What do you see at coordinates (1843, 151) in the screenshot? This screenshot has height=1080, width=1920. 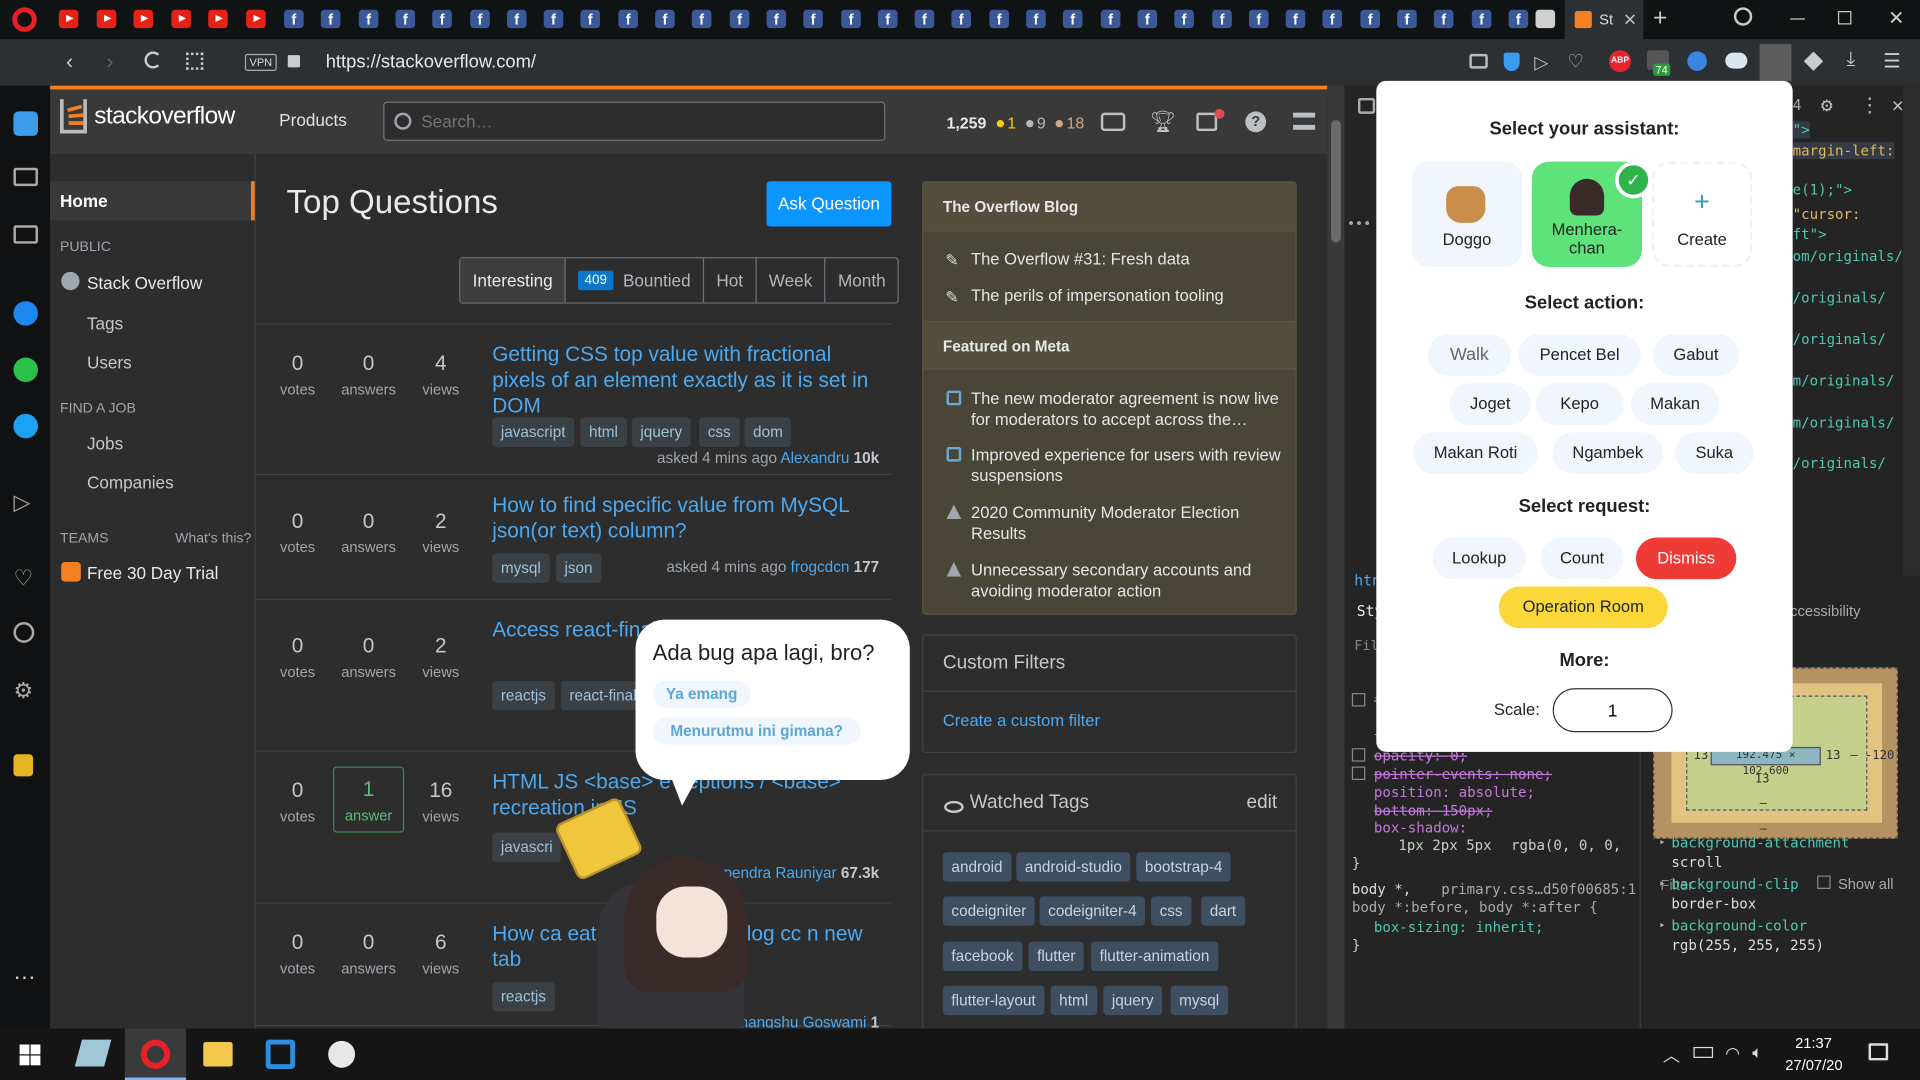 I see `dom-fragment: margin-left:` at bounding box center [1843, 151].